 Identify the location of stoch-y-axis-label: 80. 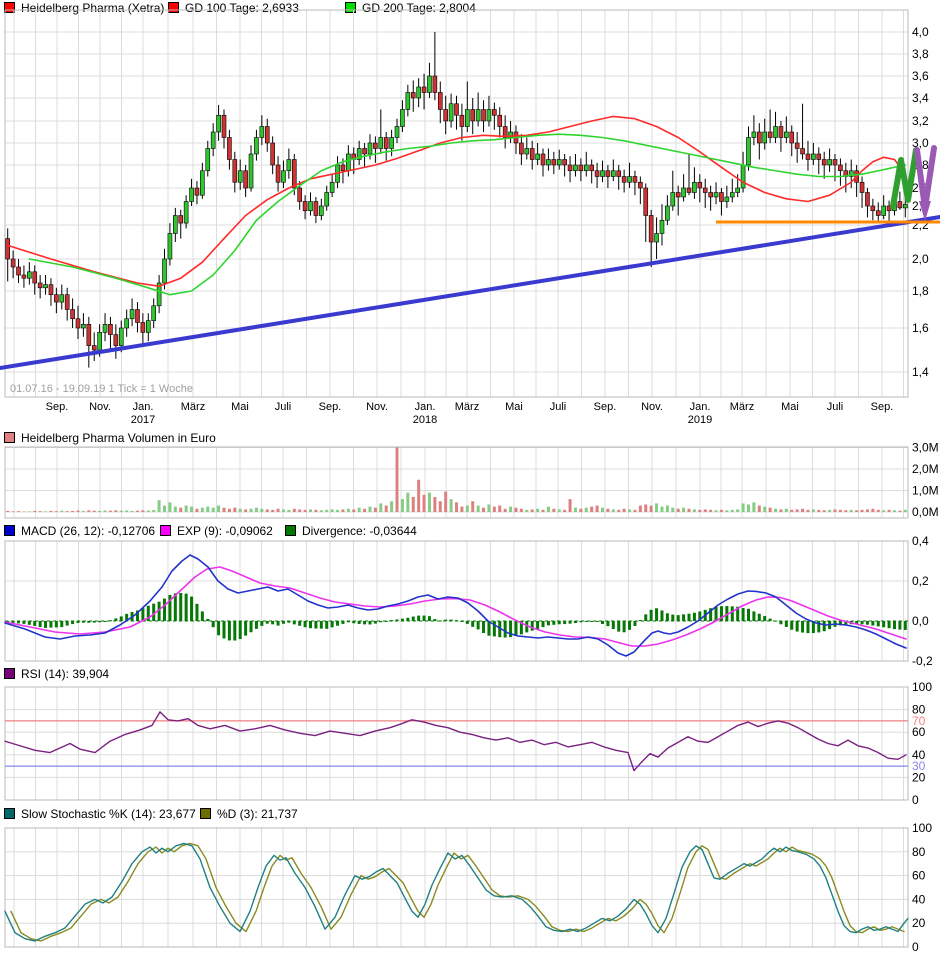
(919, 852).